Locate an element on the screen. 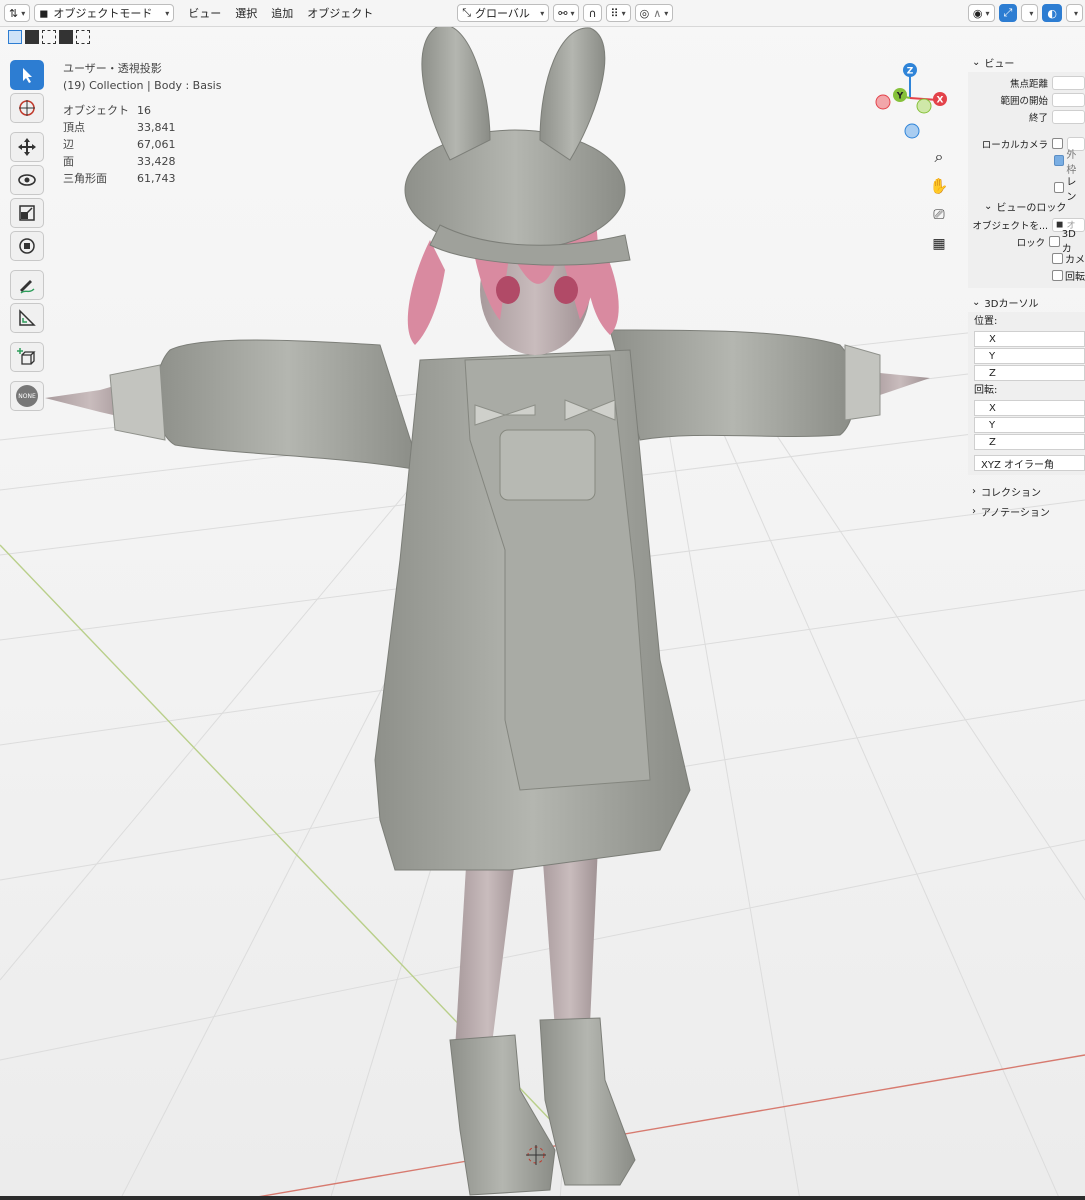 This screenshot has width=1085, height=1200. measure-tool-button is located at coordinates (27, 318).